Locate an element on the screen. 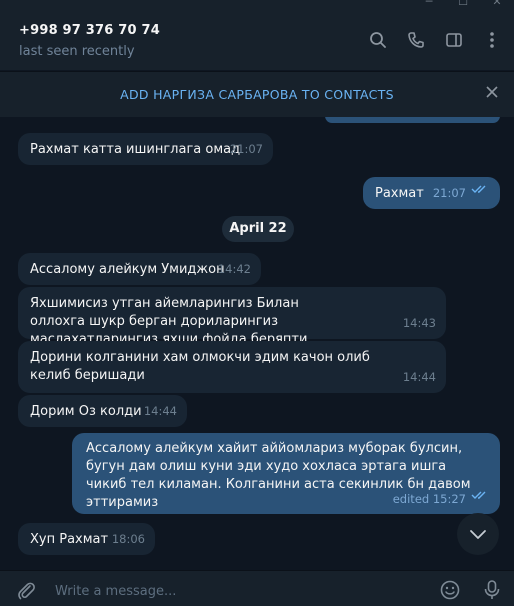 This screenshot has width=514, height=606. chevron-down-icon is located at coordinates (478, 534).